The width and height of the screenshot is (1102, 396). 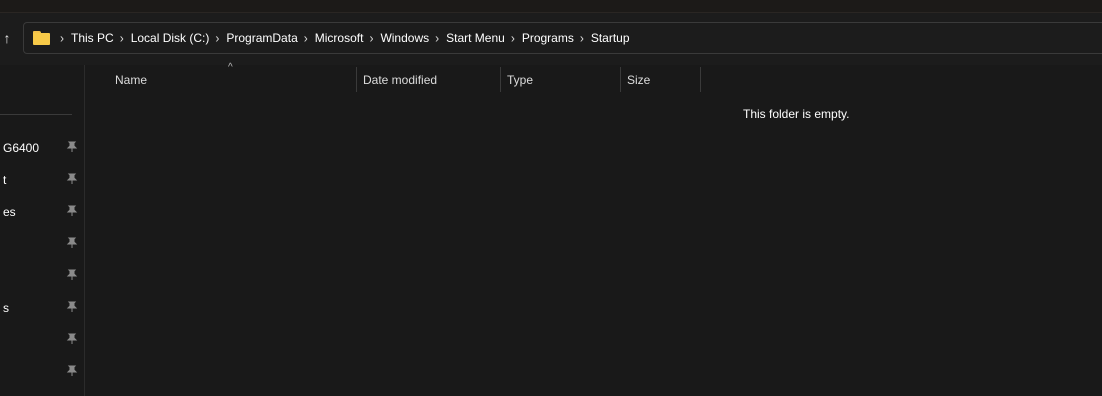 I want to click on empty-folder-message: This folder is empty., so click(x=796, y=114).